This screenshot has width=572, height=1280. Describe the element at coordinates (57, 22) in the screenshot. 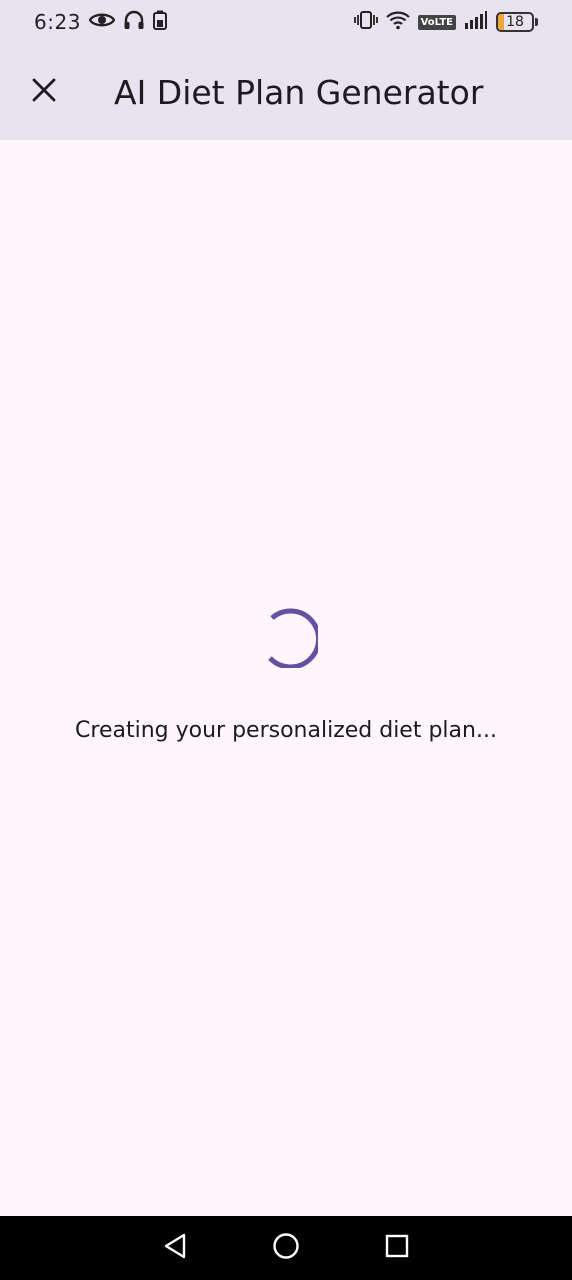

I see `status-time: 6:23` at that location.